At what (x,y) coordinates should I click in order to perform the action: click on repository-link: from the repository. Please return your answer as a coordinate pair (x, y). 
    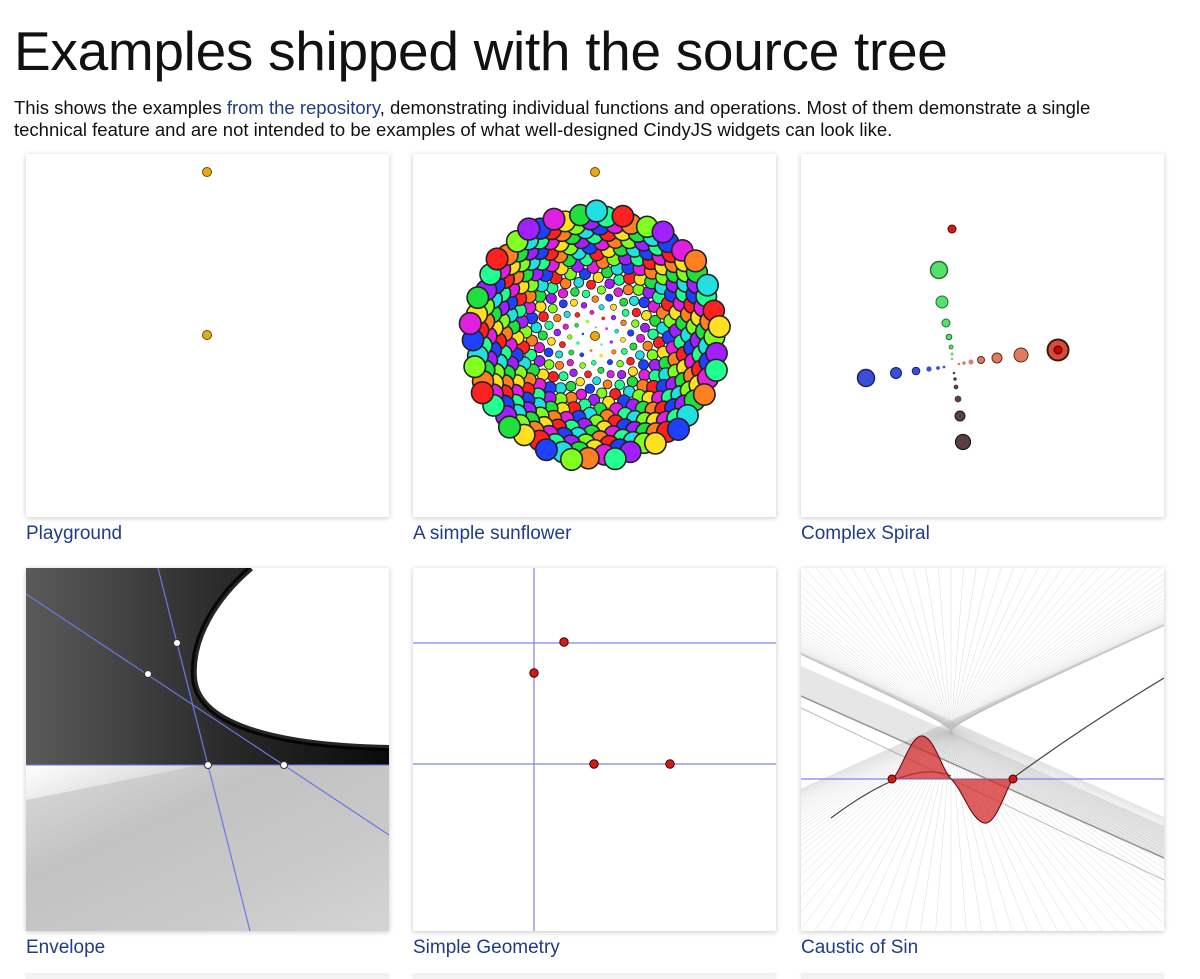
    Looking at the image, I should click on (303, 107).